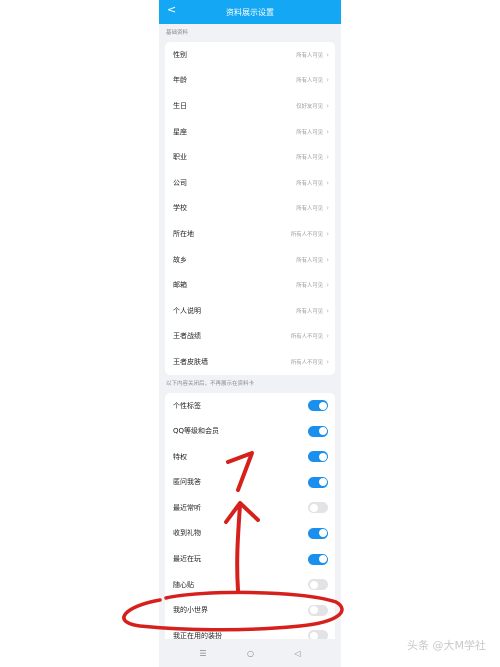 The height and width of the screenshot is (667, 500). Describe the element at coordinates (250, 106) in the screenshot. I see `list-item: 生日 仅好友可见 ›` at that location.